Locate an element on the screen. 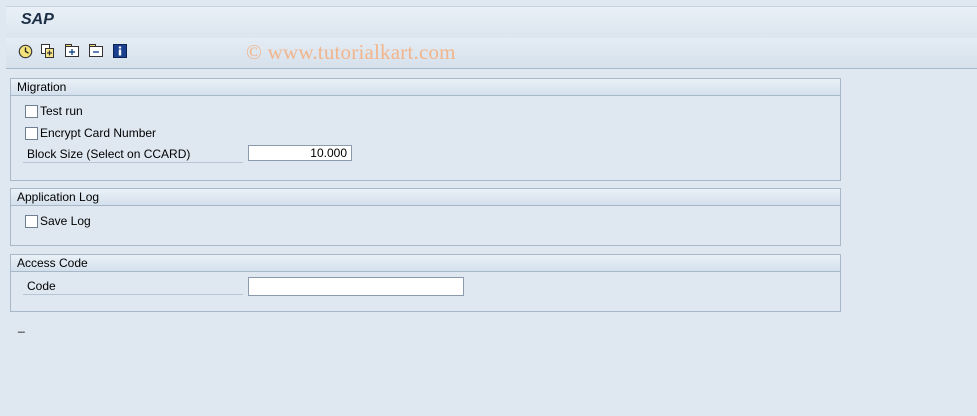 Image resolution: width=977 pixels, height=416 pixels. encrypt-card-checkbox is located at coordinates (31, 133).